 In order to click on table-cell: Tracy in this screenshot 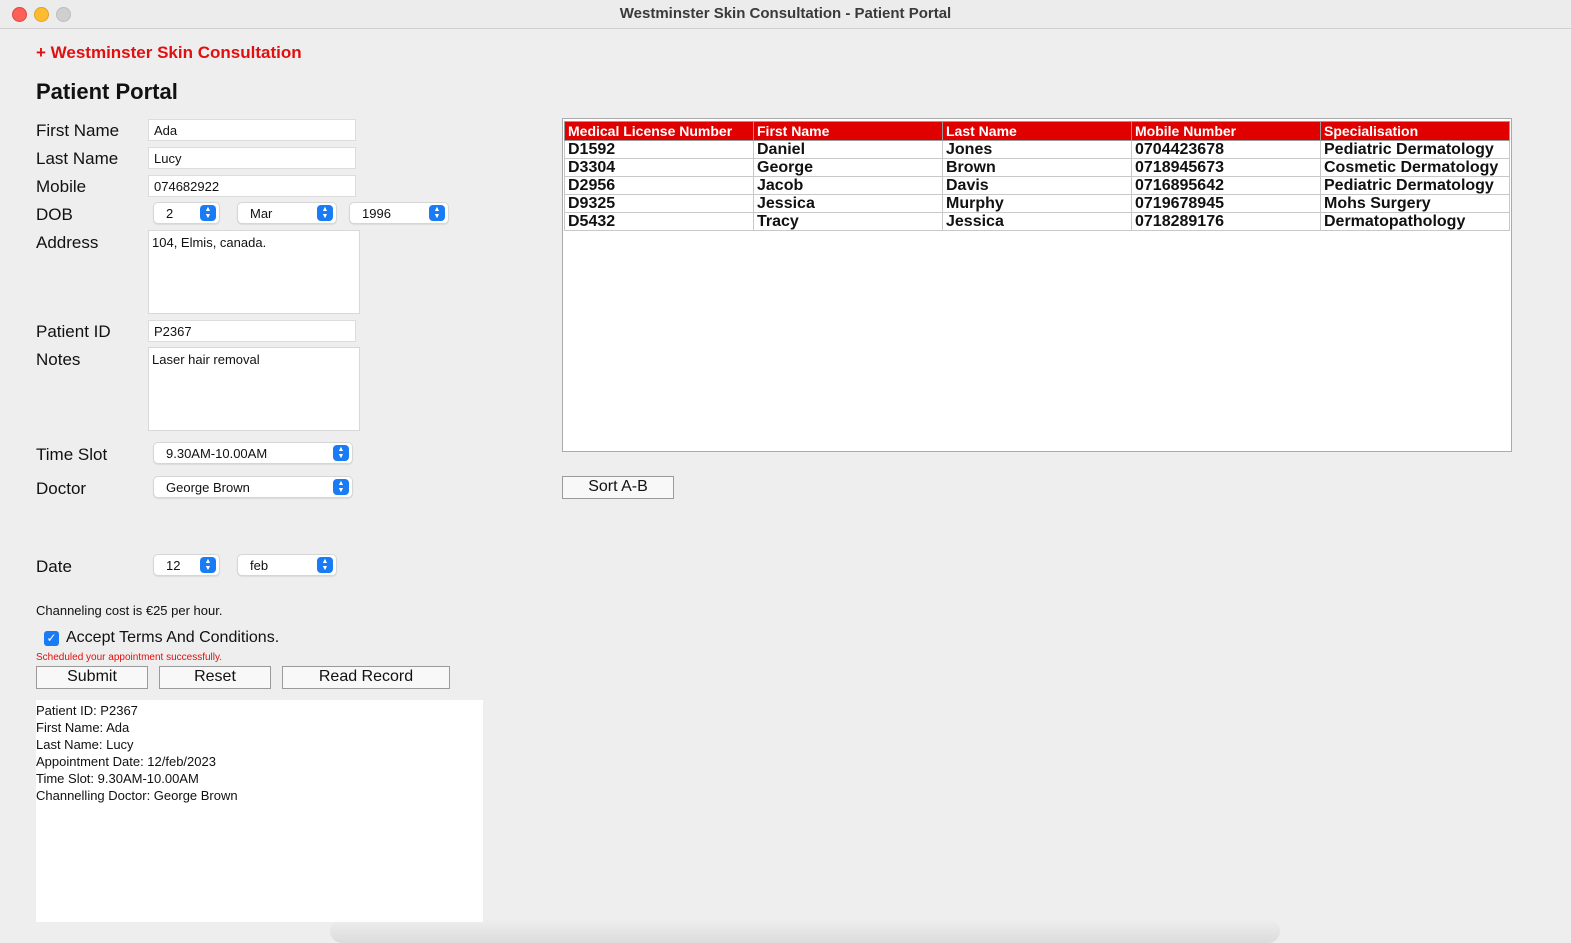, I will do `click(848, 221)`.